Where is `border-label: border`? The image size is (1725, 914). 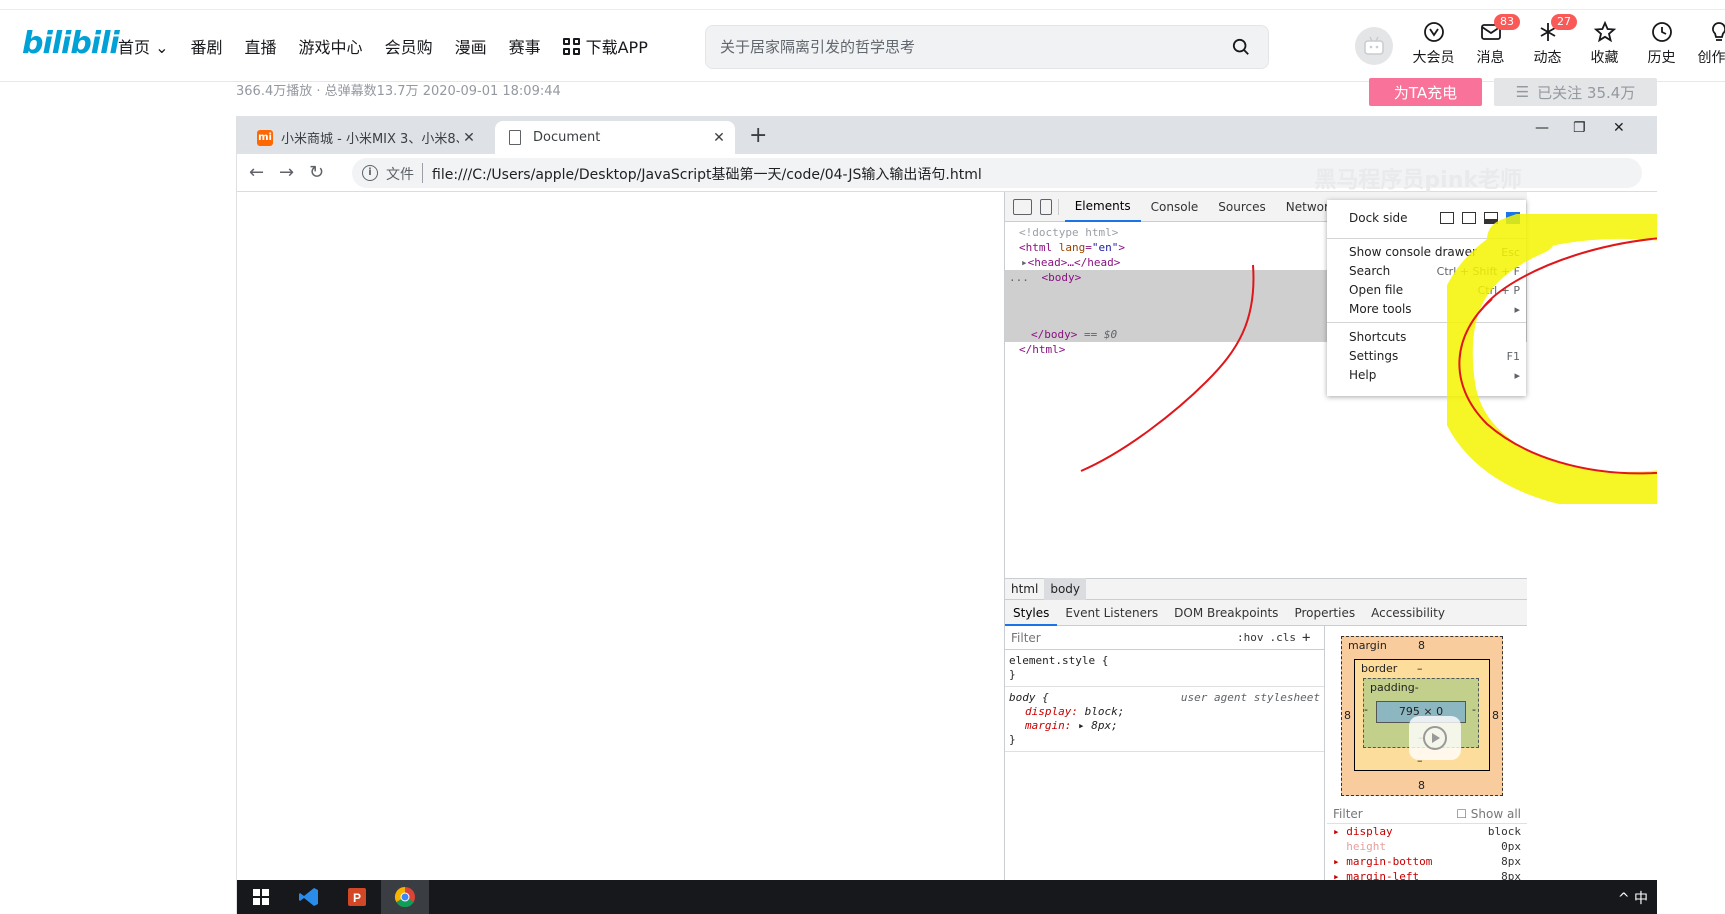 border-label: border is located at coordinates (1379, 668).